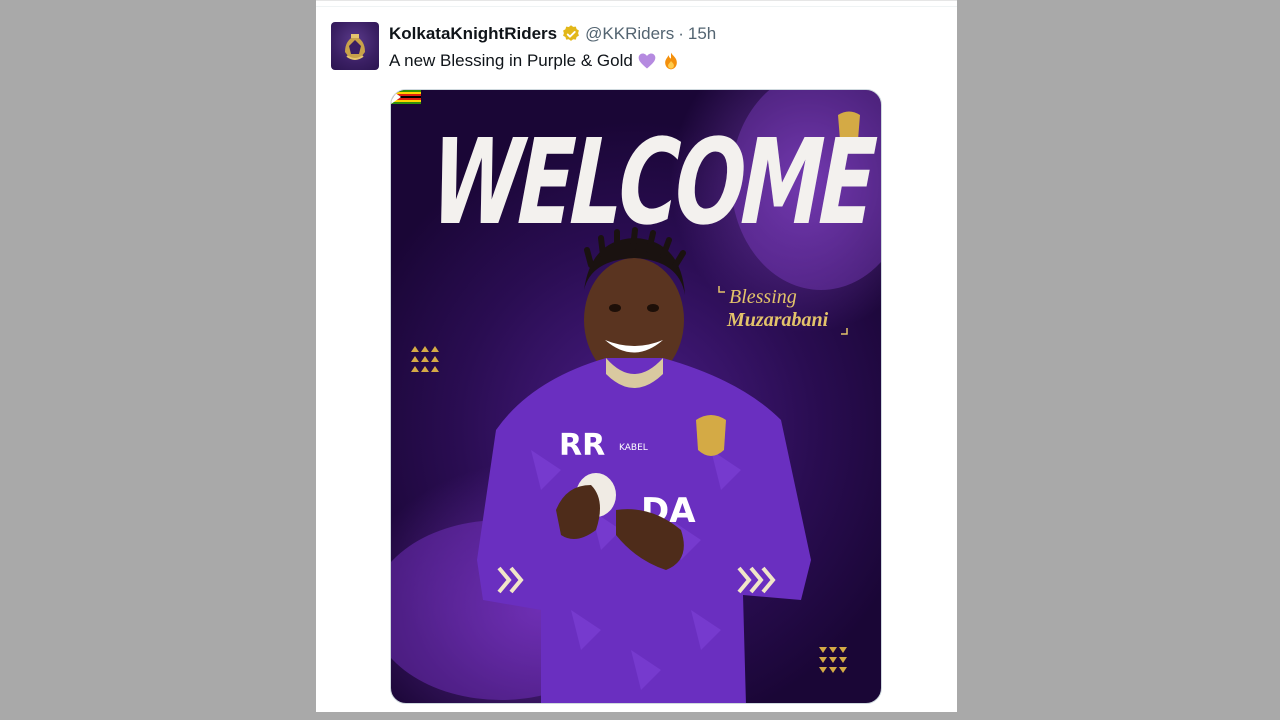 The width and height of the screenshot is (1280, 720). Describe the element at coordinates (652, 182) in the screenshot. I see `welcome-headline: WELCOME` at that location.